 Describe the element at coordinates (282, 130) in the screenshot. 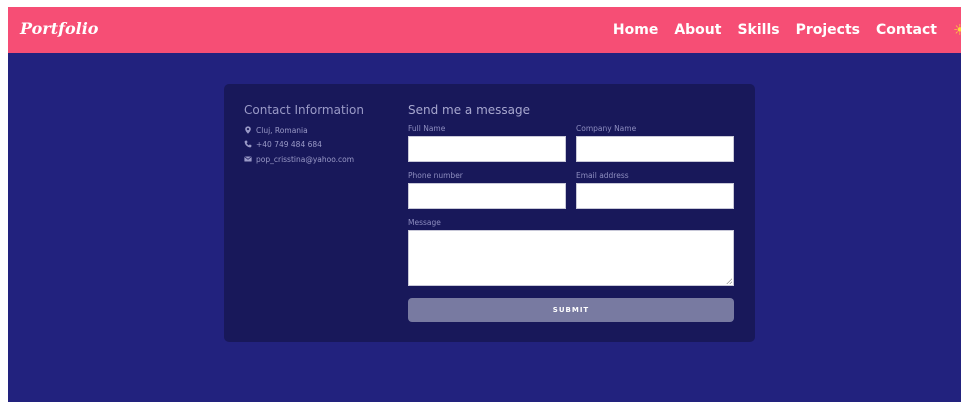

I see `location-text: Cluj, Romania` at that location.